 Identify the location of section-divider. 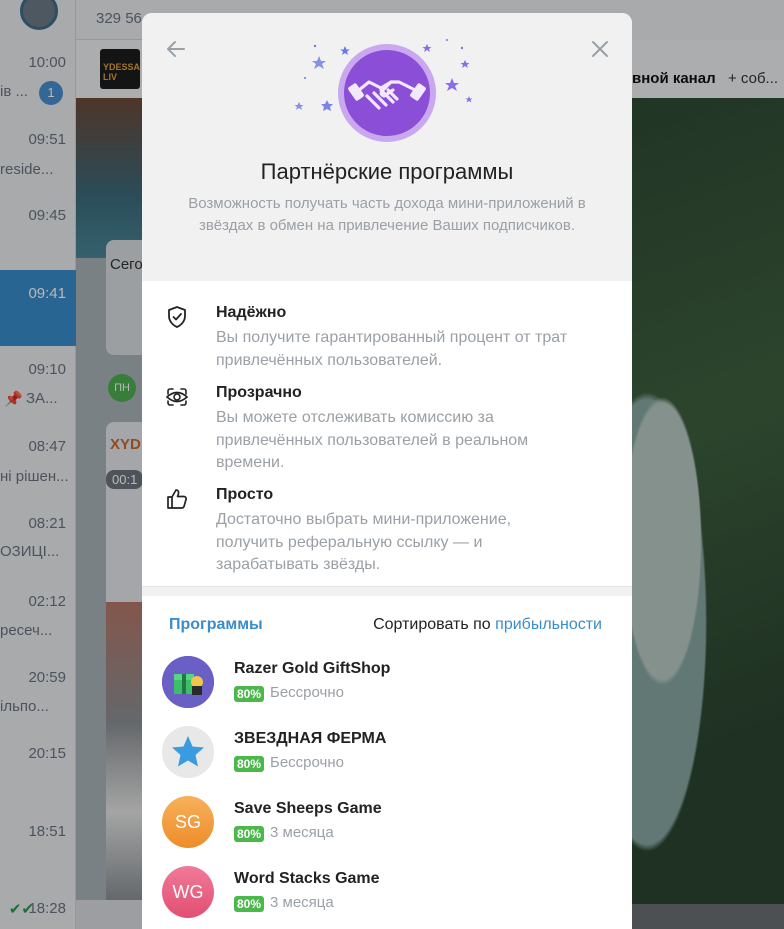
(387, 591).